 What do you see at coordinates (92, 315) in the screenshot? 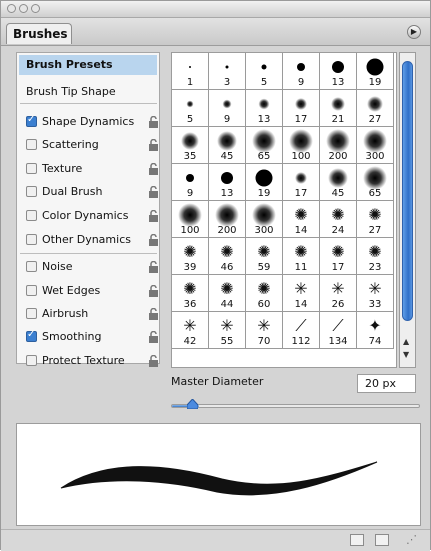
I see `option-row-airbrush: Airbrush` at bounding box center [92, 315].